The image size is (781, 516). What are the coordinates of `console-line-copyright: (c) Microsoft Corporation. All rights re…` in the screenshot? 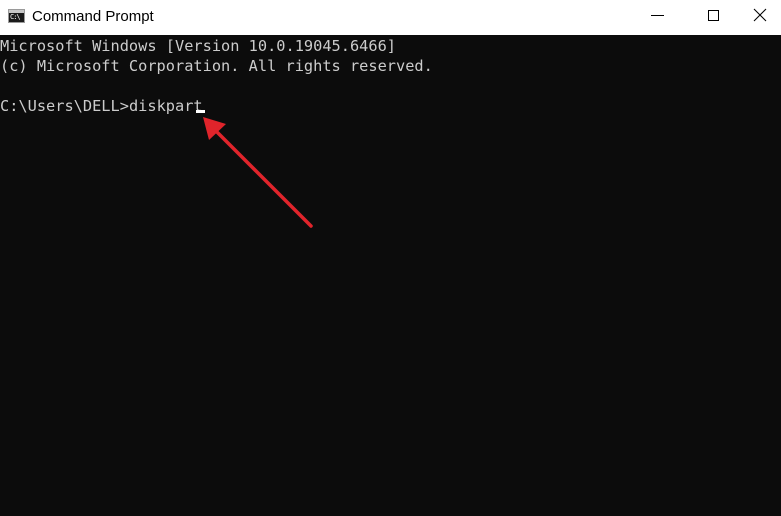 It's located at (216, 66).